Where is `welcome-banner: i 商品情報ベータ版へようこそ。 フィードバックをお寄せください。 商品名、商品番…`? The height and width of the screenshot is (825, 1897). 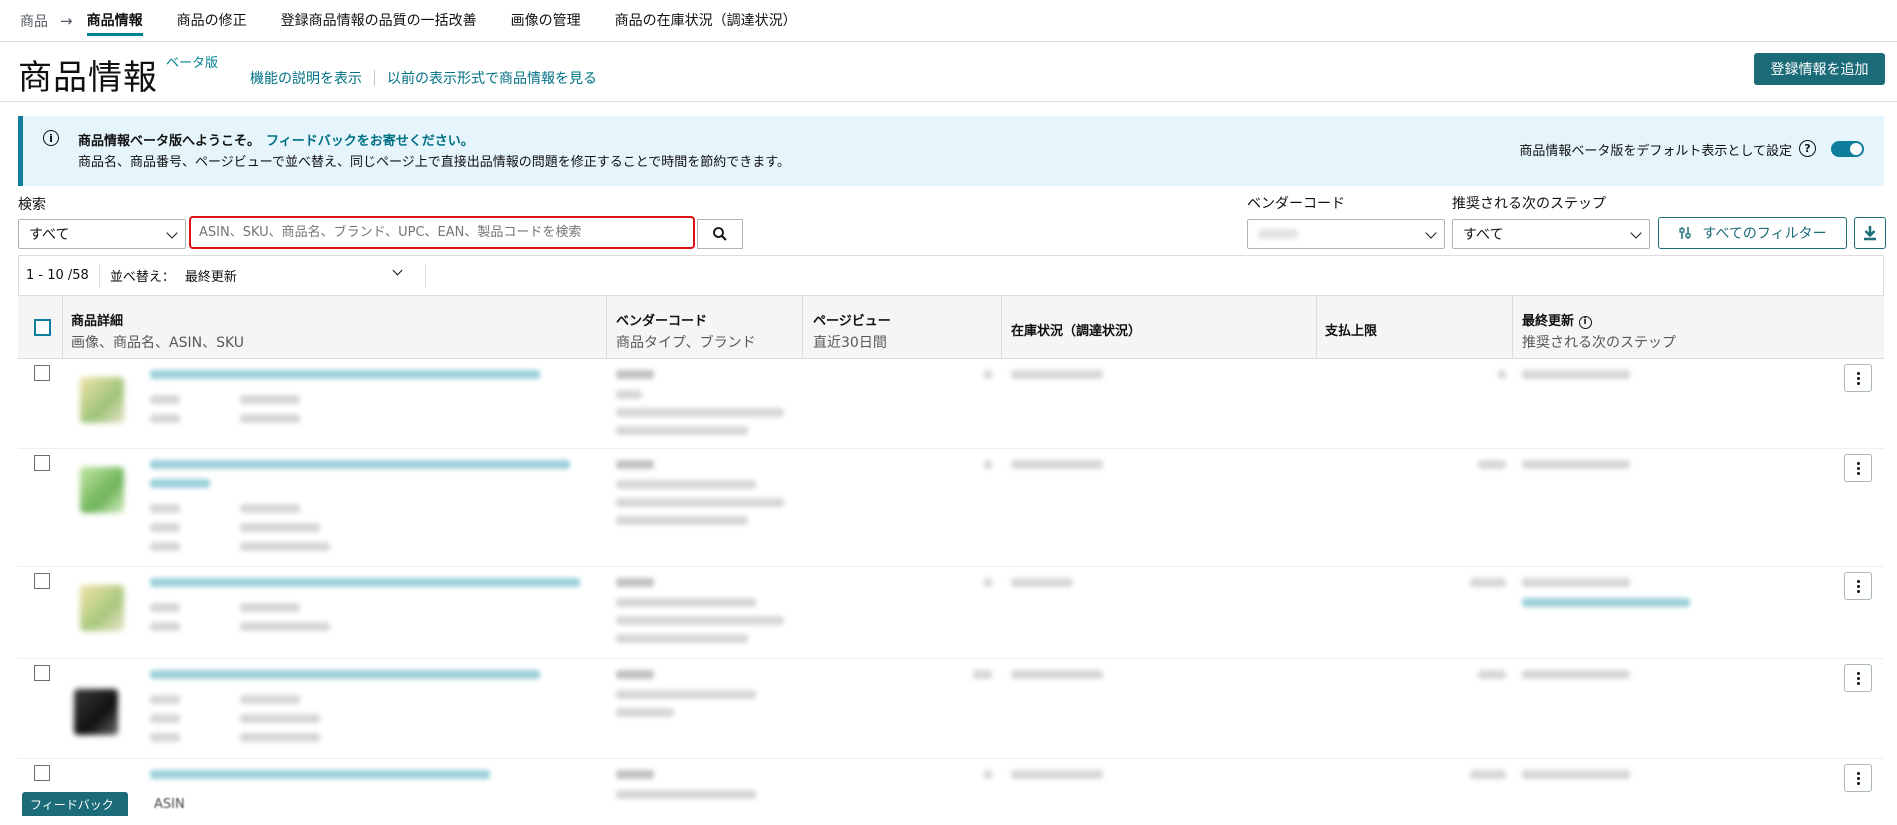
welcome-banner: i 商品情報ベータ版へようこそ。 フィードバックをお寄せください。 商品名、商品番… is located at coordinates (951, 151).